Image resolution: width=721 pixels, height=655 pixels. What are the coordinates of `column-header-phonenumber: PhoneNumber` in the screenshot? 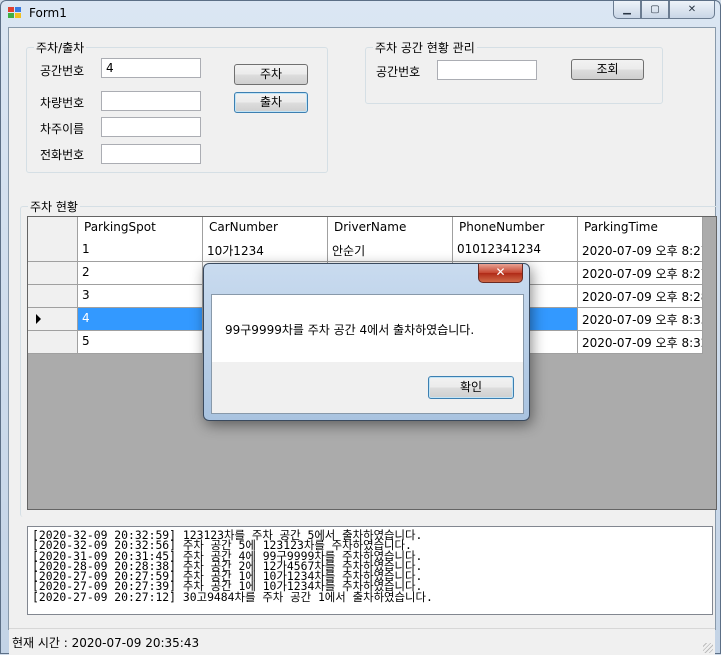 It's located at (515, 228).